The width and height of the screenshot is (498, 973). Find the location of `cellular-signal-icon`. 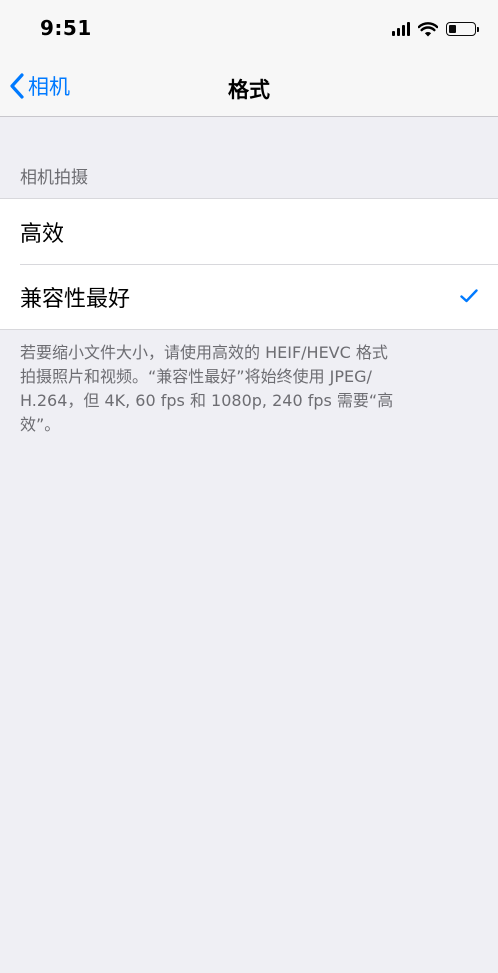

cellular-signal-icon is located at coordinates (401, 29).